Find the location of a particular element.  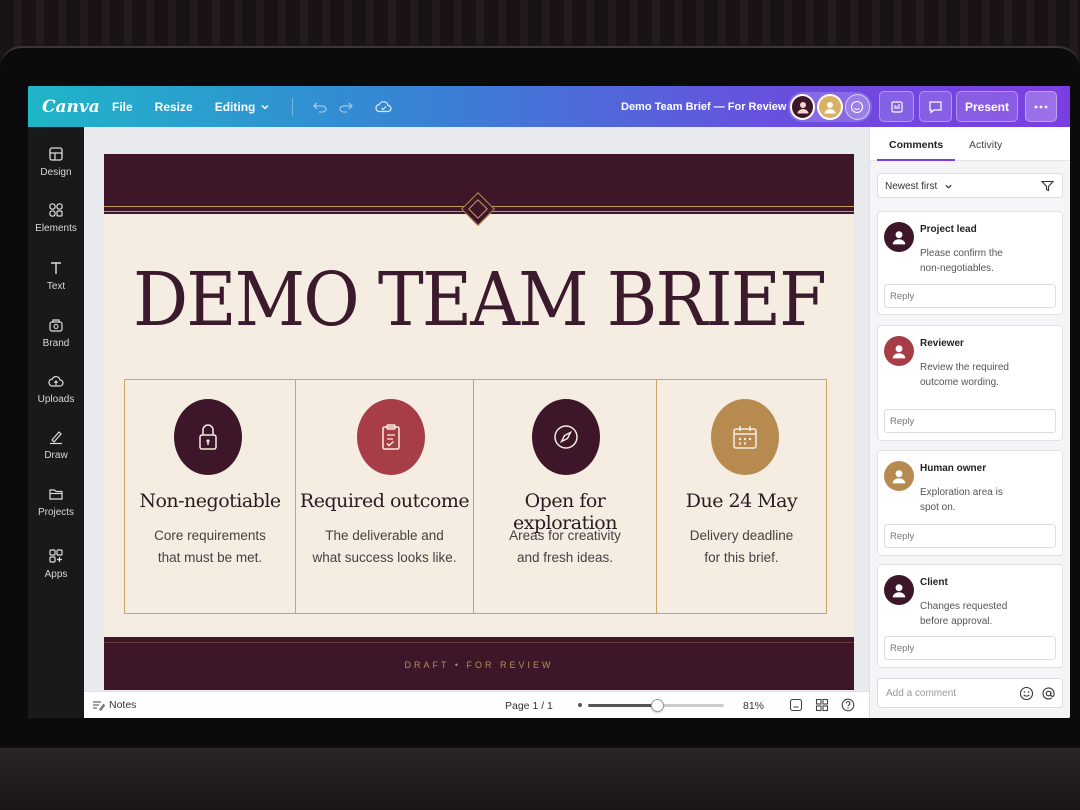

apps-icon is located at coordinates (56, 556).